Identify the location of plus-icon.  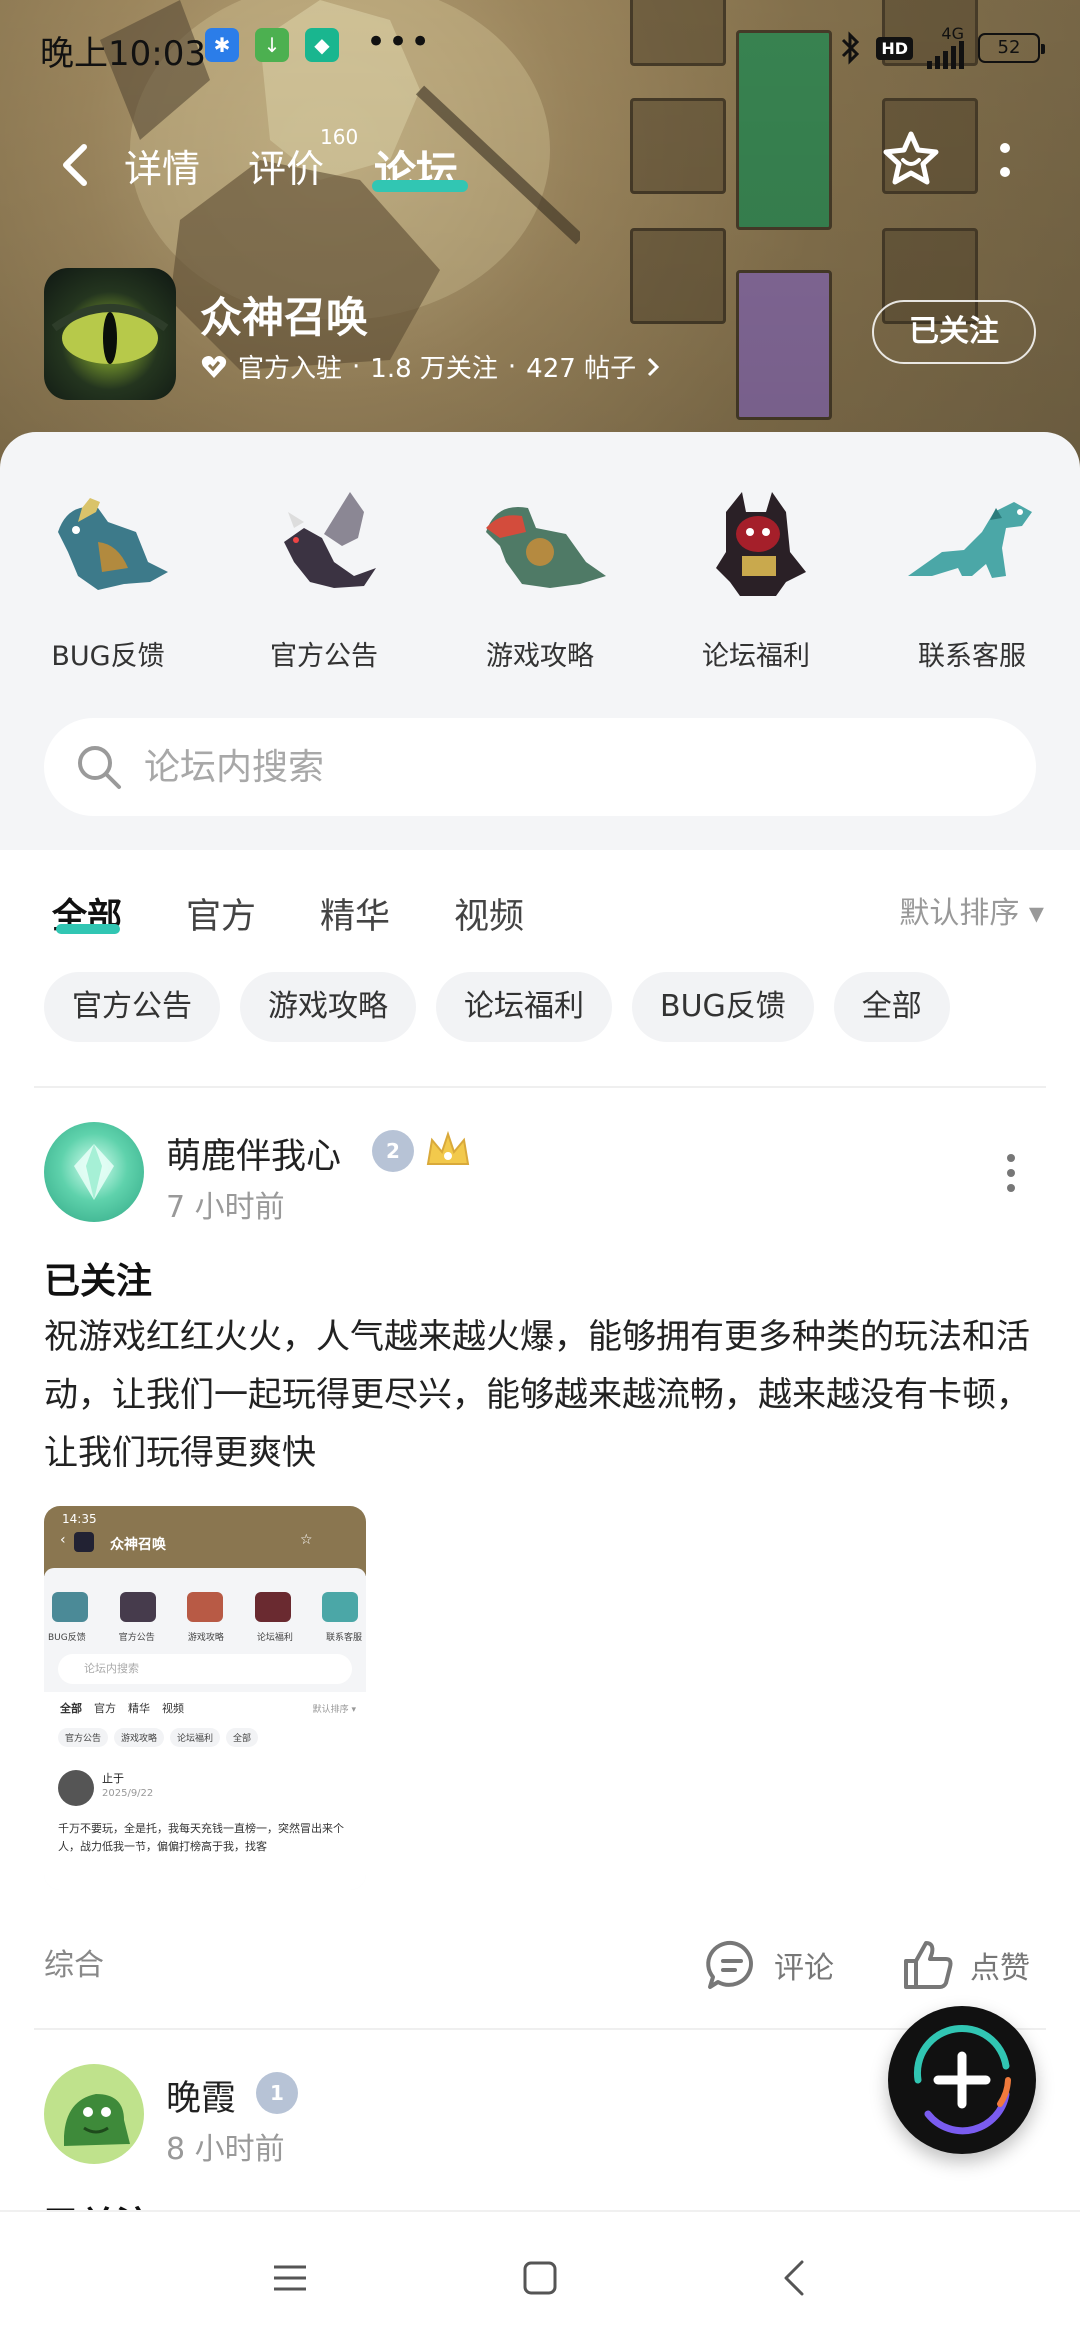
(962, 2079).